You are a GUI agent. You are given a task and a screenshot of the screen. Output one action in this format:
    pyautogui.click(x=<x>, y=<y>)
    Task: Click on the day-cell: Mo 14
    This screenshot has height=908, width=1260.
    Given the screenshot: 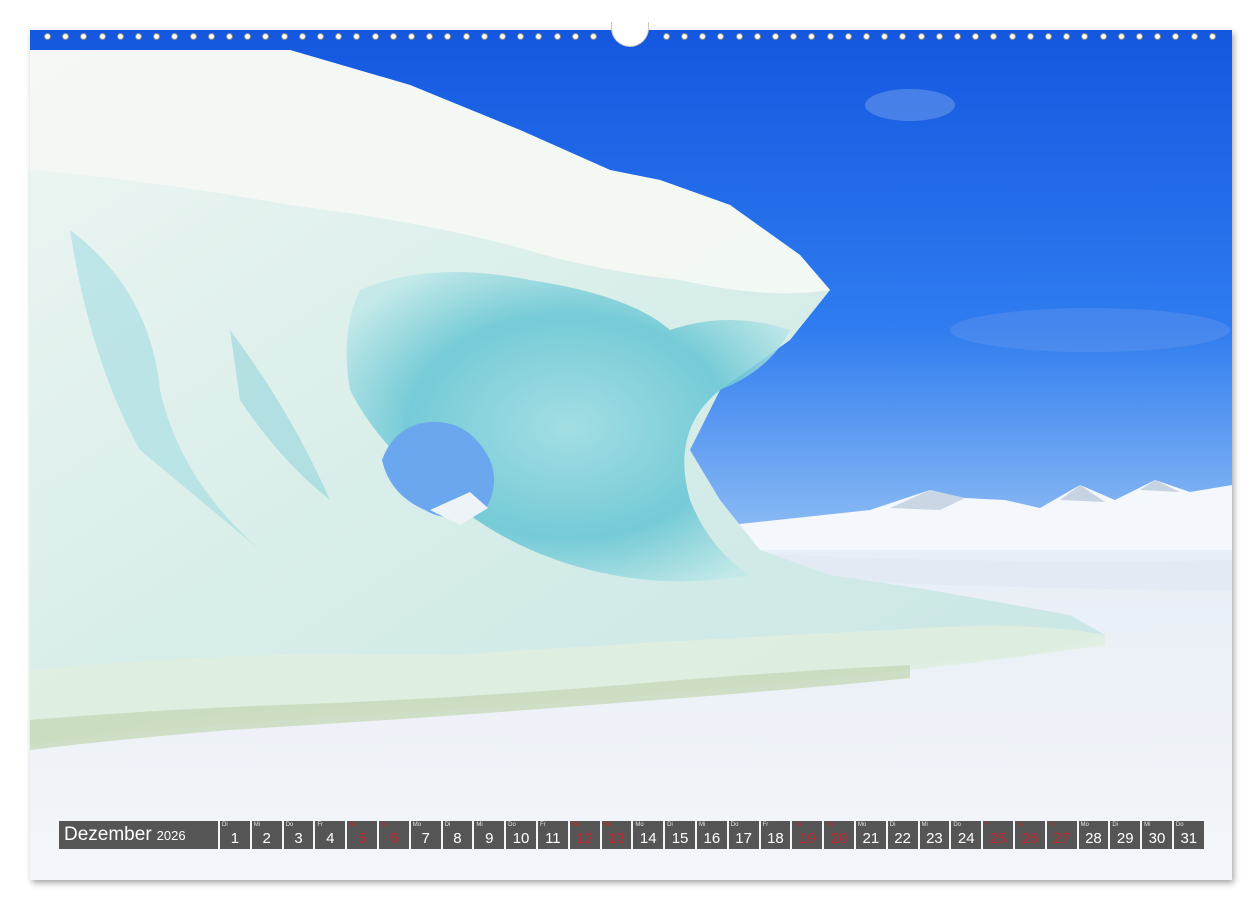 What is the action you would take?
    pyautogui.click(x=648, y=835)
    